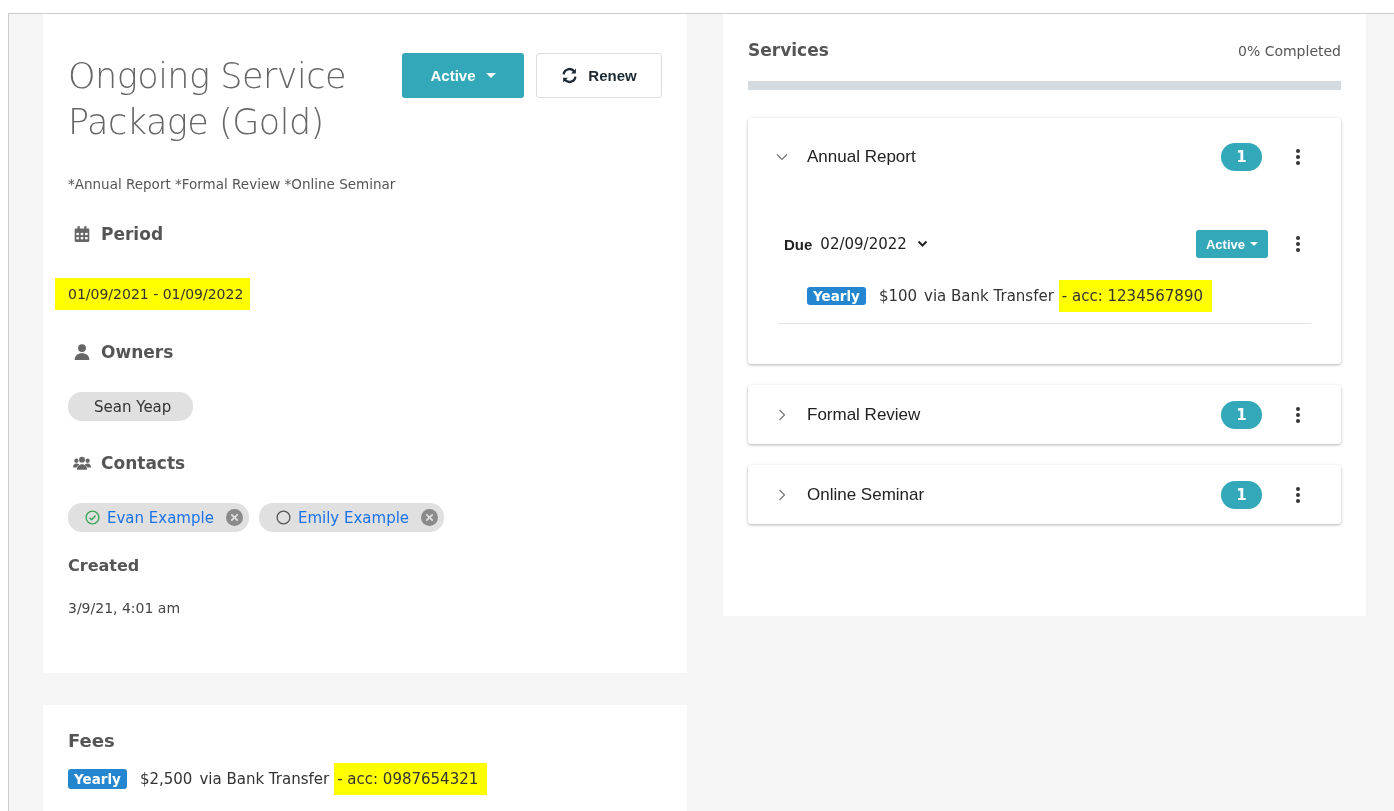 This screenshot has width=1394, height=811. Describe the element at coordinates (82, 234) in the screenshot. I see `calendar-icon` at that location.